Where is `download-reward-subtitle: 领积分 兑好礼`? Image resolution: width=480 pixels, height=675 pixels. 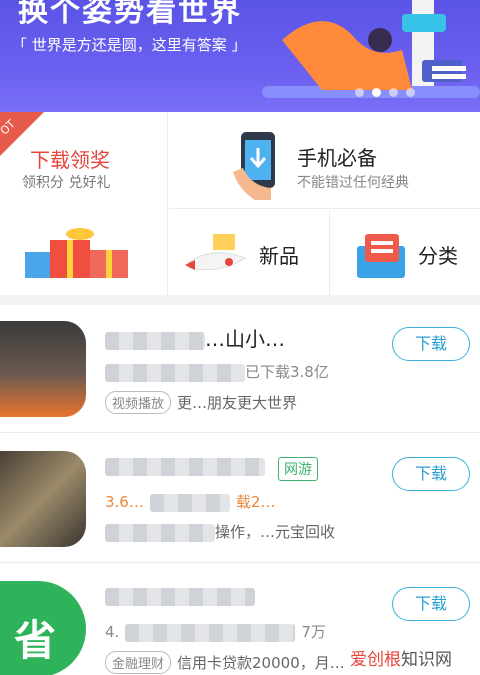
download-reward-subtitle: 领积分 兑好礼 is located at coordinates (66, 183).